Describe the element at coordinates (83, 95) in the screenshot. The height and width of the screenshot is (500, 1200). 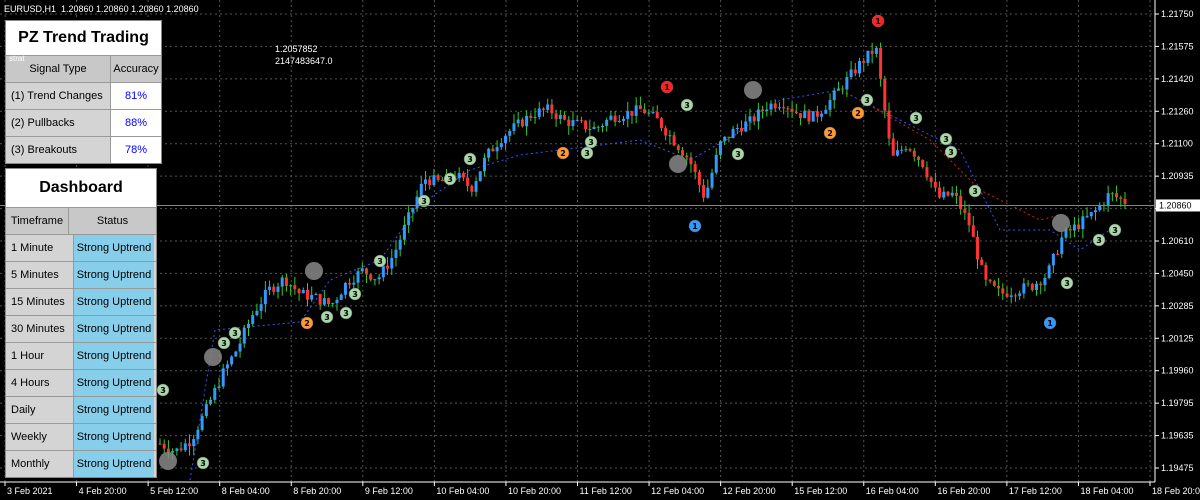
I see `signal-row: (1) Trend Changes 81%` at that location.